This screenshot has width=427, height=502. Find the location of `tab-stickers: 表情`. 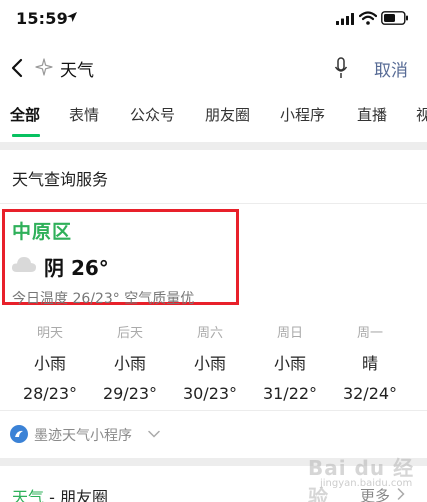

tab-stickers: 表情 is located at coordinates (84, 114).